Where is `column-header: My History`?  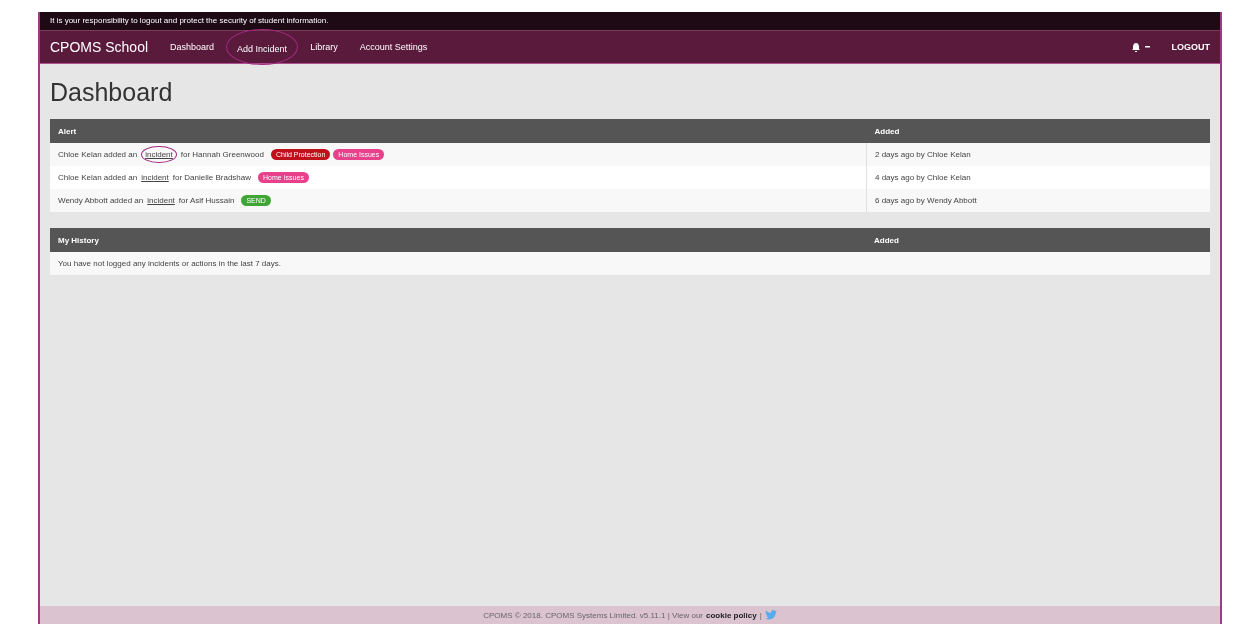
column-header: My History is located at coordinates (458, 240).